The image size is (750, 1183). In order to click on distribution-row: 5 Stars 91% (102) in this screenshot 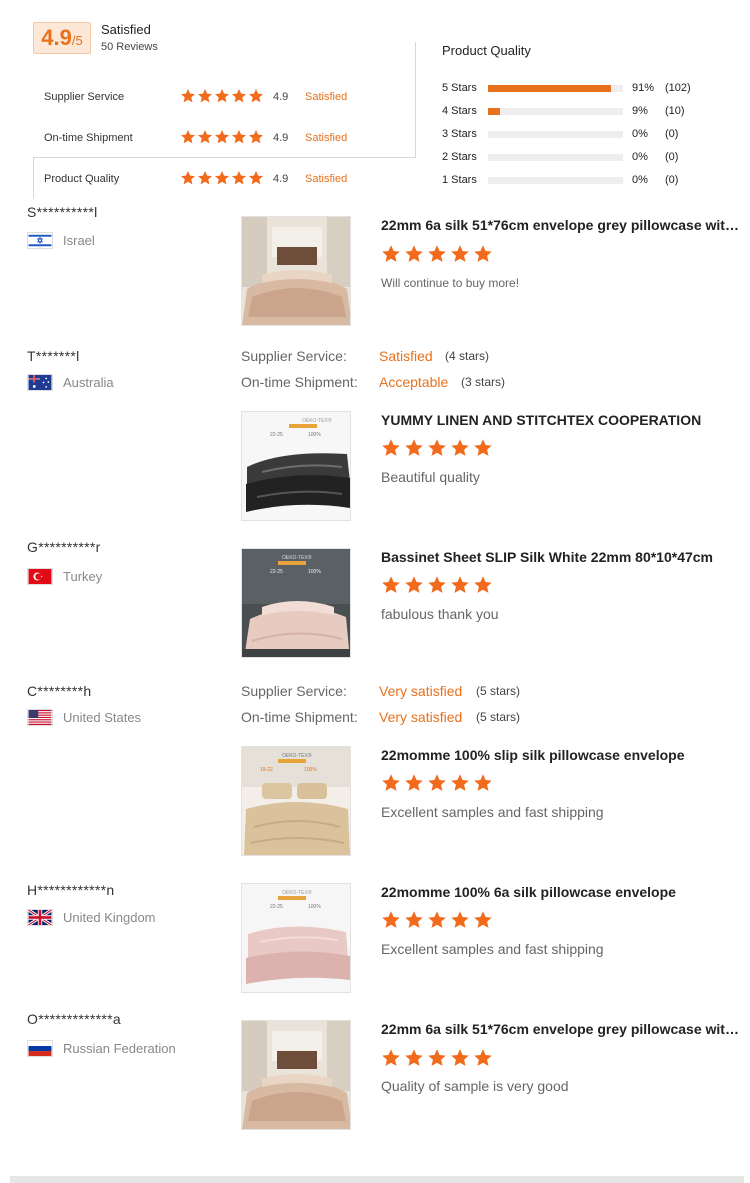, I will do `click(592, 89)`.